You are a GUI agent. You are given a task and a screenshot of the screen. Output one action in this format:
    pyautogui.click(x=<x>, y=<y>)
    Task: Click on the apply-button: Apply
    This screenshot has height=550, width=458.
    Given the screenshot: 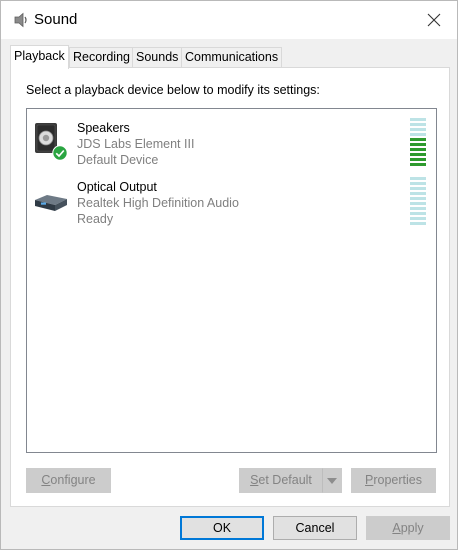 What is the action you would take?
    pyautogui.click(x=408, y=528)
    